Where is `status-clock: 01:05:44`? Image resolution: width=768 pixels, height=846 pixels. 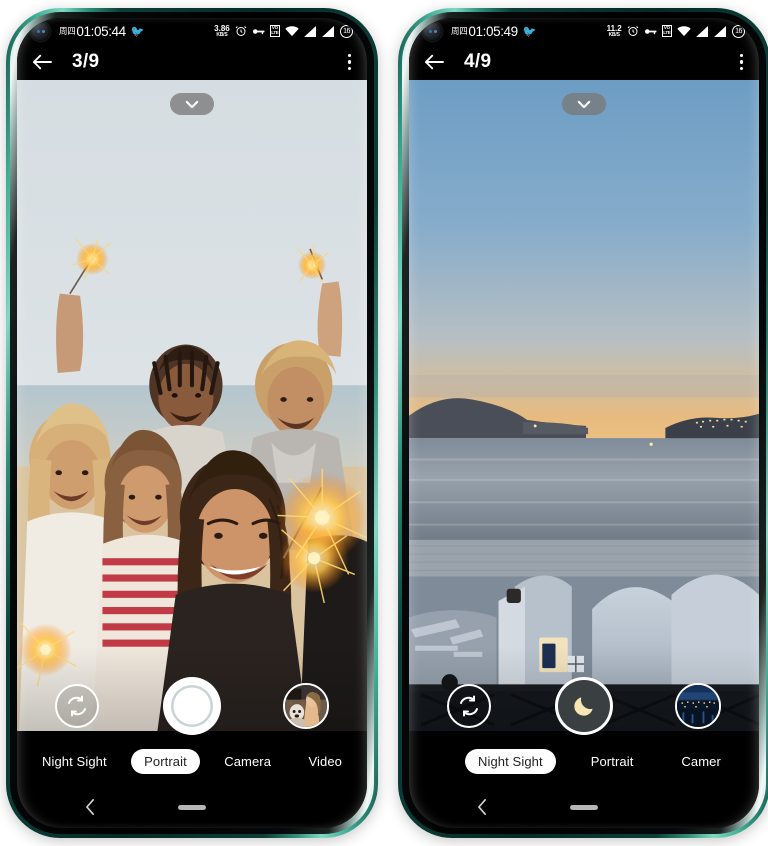 status-clock: 01:05:44 is located at coordinates (101, 31).